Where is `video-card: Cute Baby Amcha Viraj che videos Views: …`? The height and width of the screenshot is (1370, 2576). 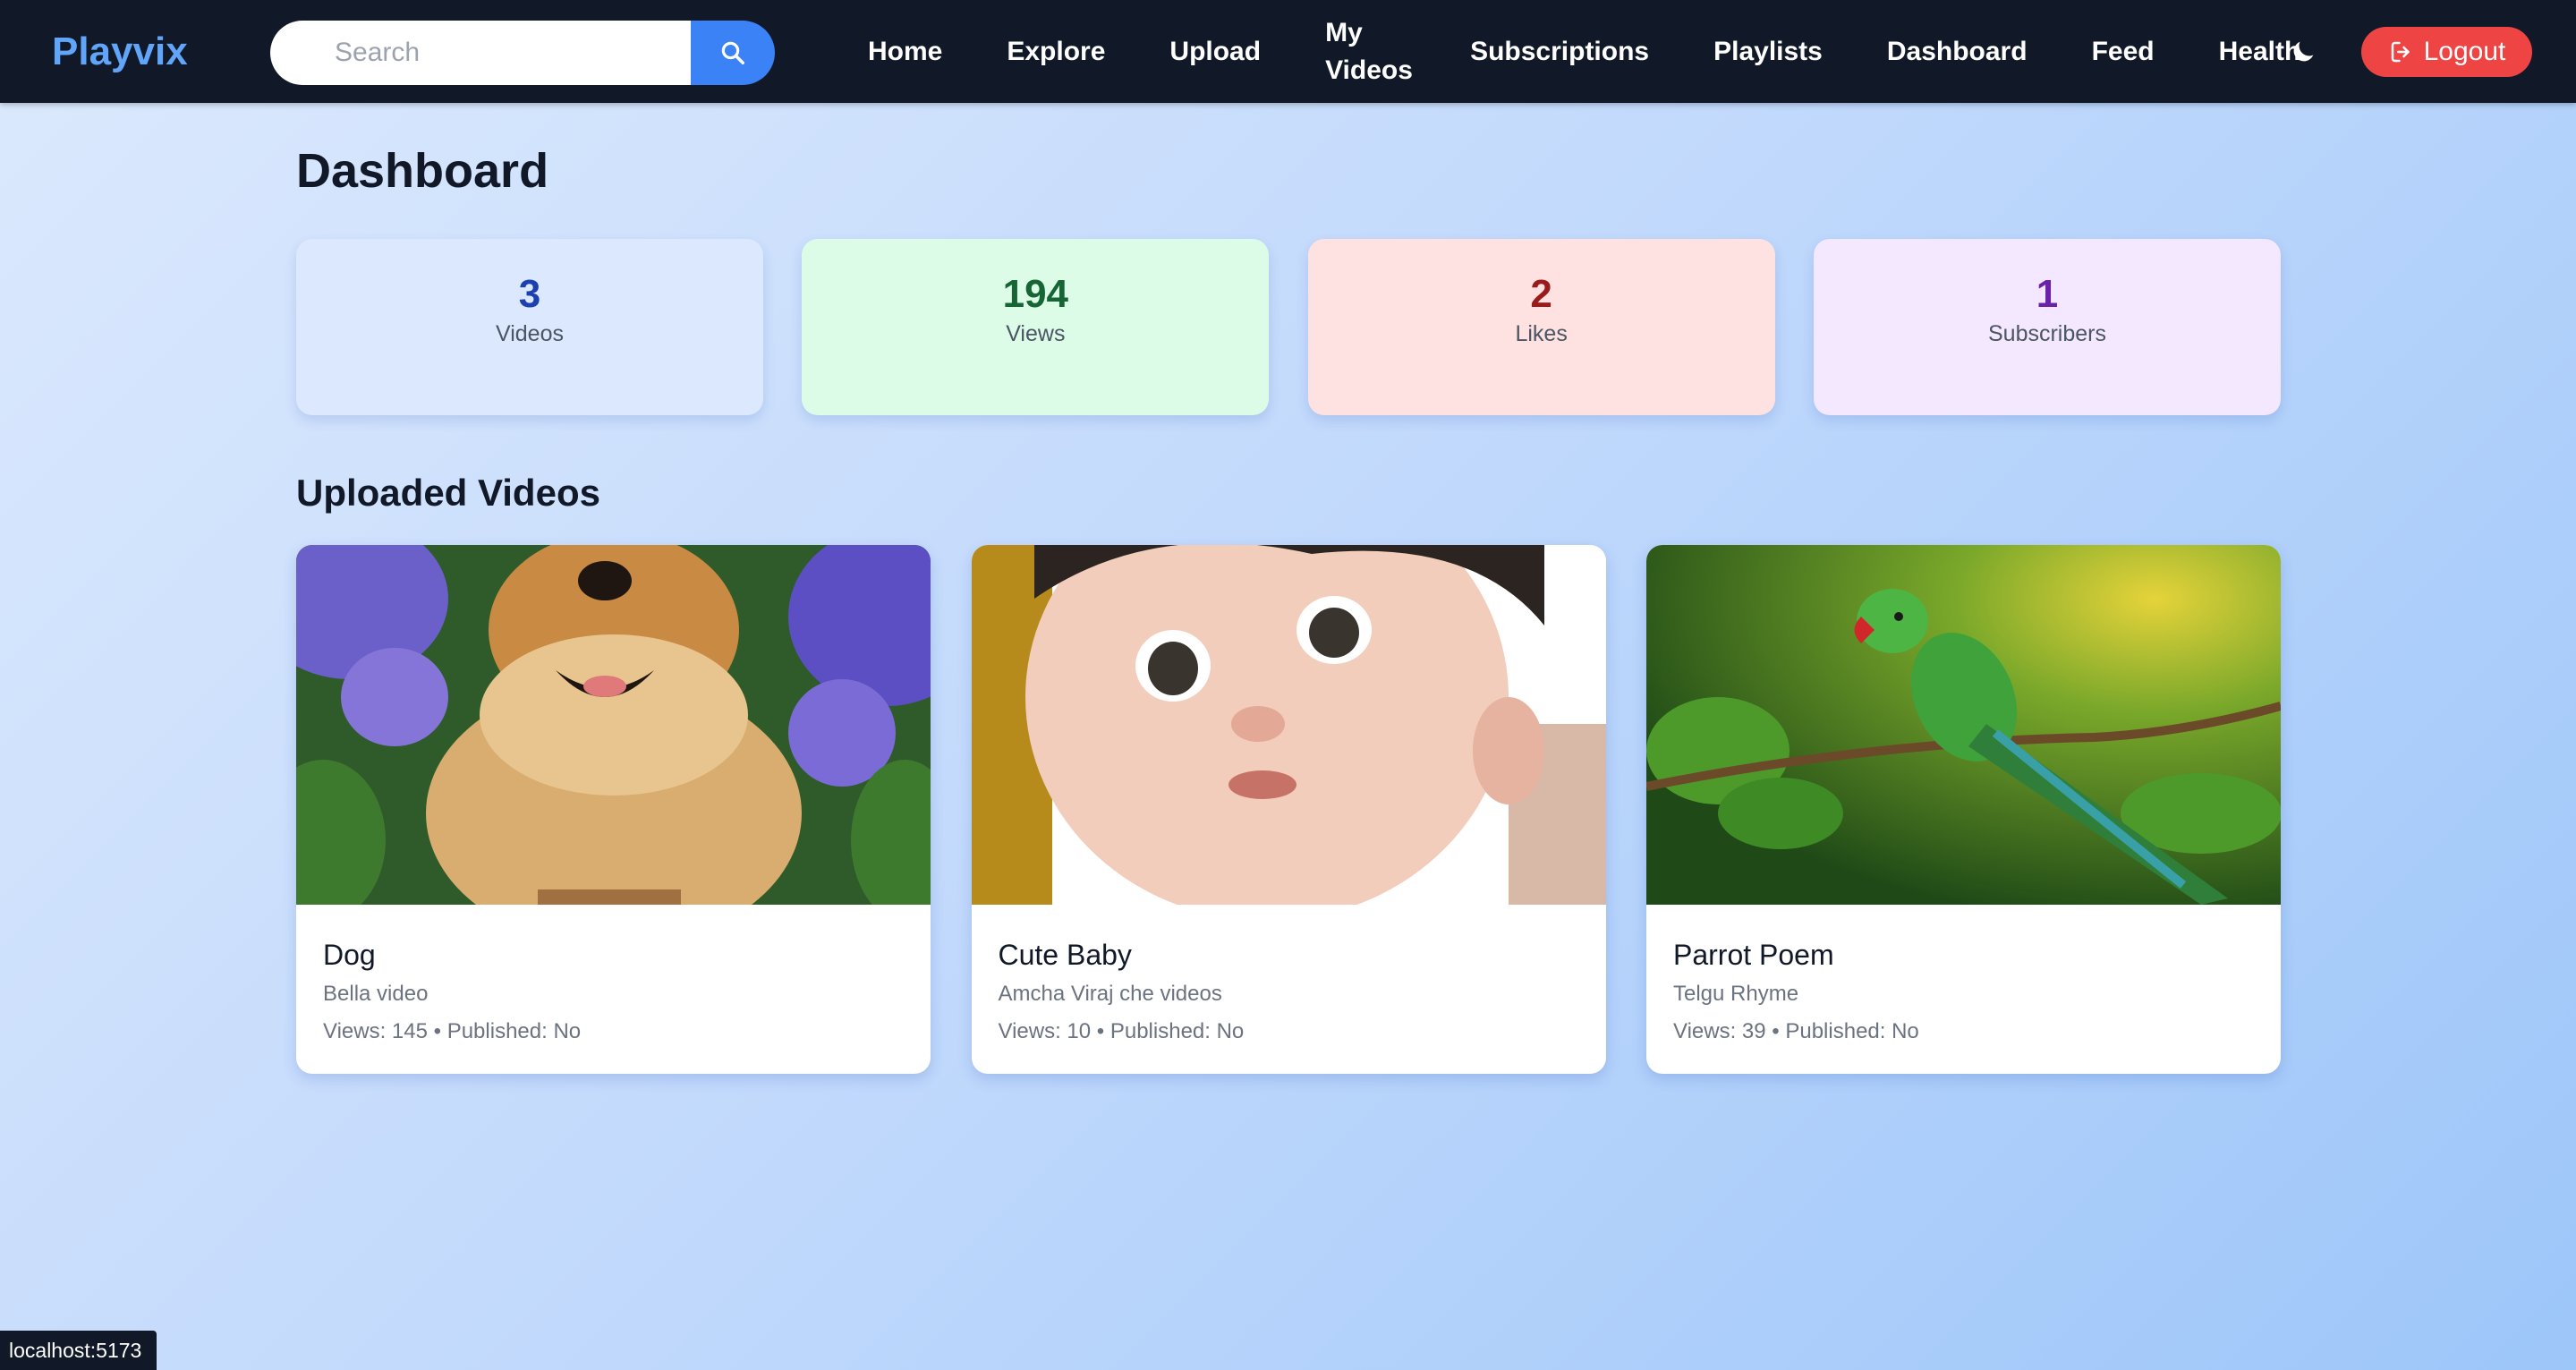
video-card: Cute Baby Amcha Viraj che videos Views: … is located at coordinates (1288, 809).